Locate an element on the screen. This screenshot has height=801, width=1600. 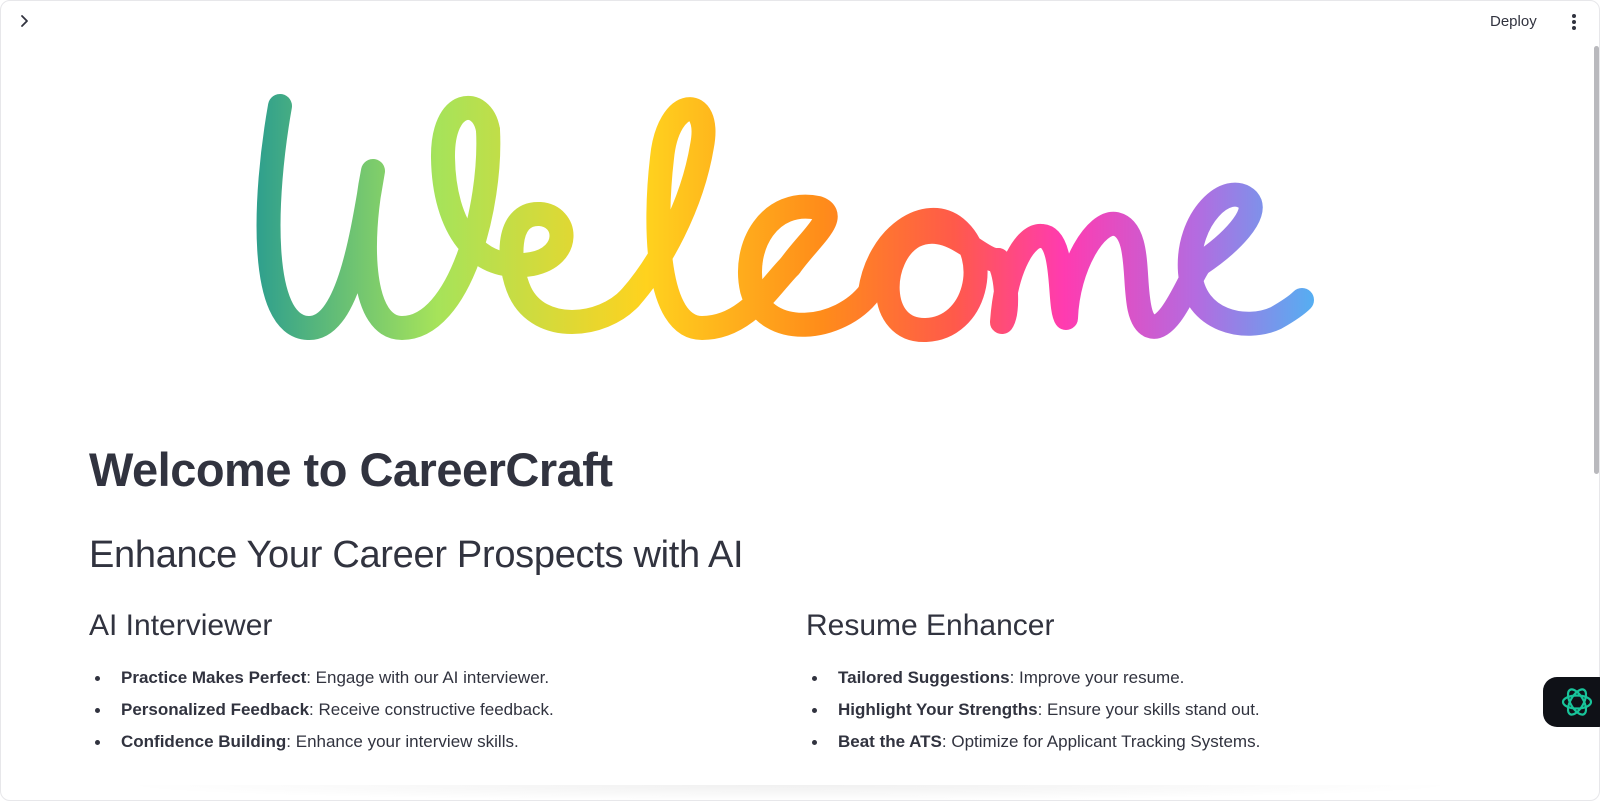
feature-desc: : Ensure your skills stand out. is located at coordinates (1148, 709).